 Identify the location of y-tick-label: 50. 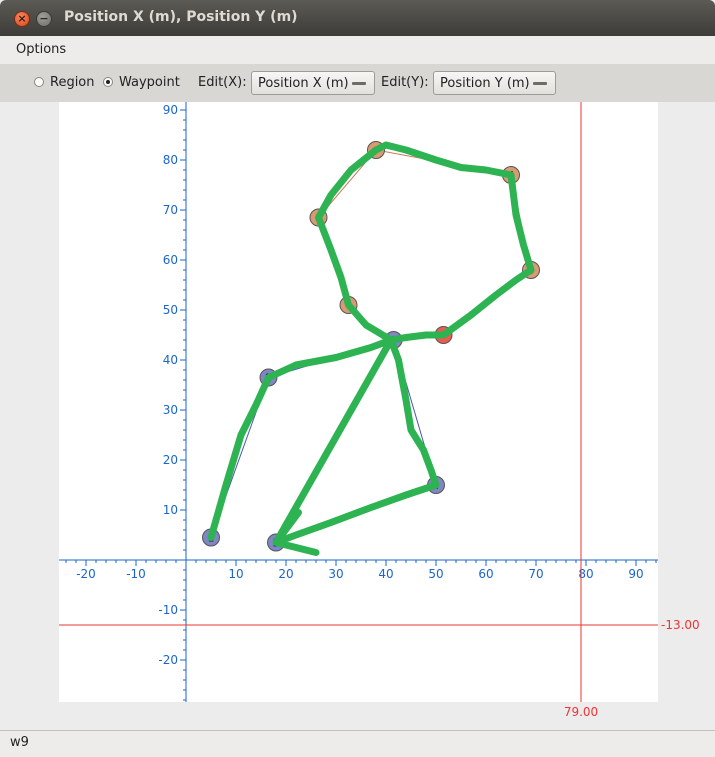
(170, 310).